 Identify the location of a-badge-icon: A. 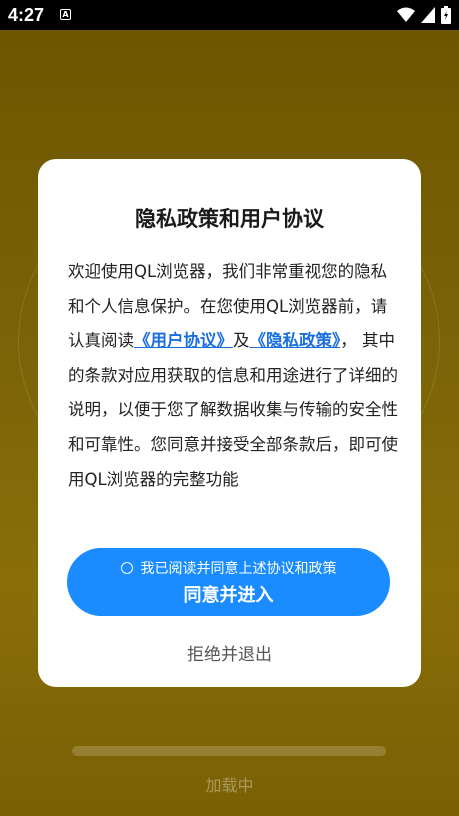
(65, 14).